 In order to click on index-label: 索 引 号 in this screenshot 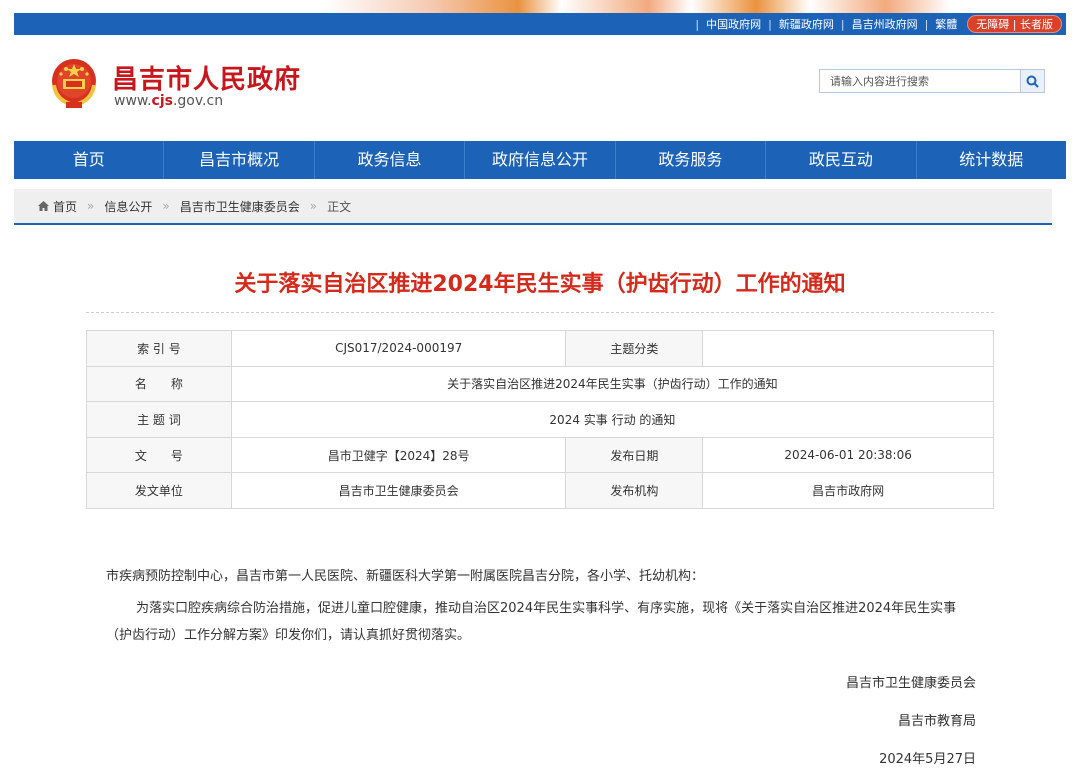, I will do `click(159, 348)`.